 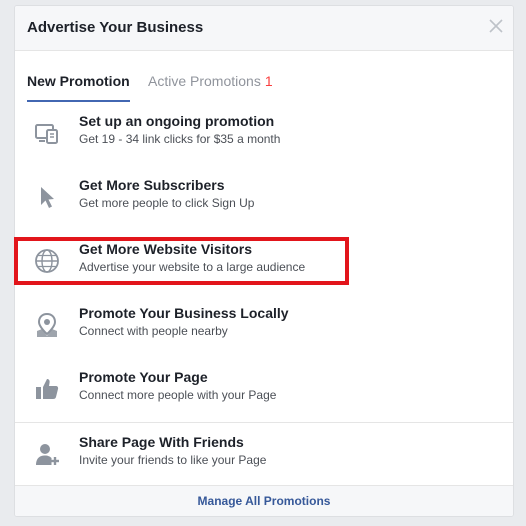 What do you see at coordinates (165, 249) in the screenshot?
I see `option-title: Get More Website Visitors` at bounding box center [165, 249].